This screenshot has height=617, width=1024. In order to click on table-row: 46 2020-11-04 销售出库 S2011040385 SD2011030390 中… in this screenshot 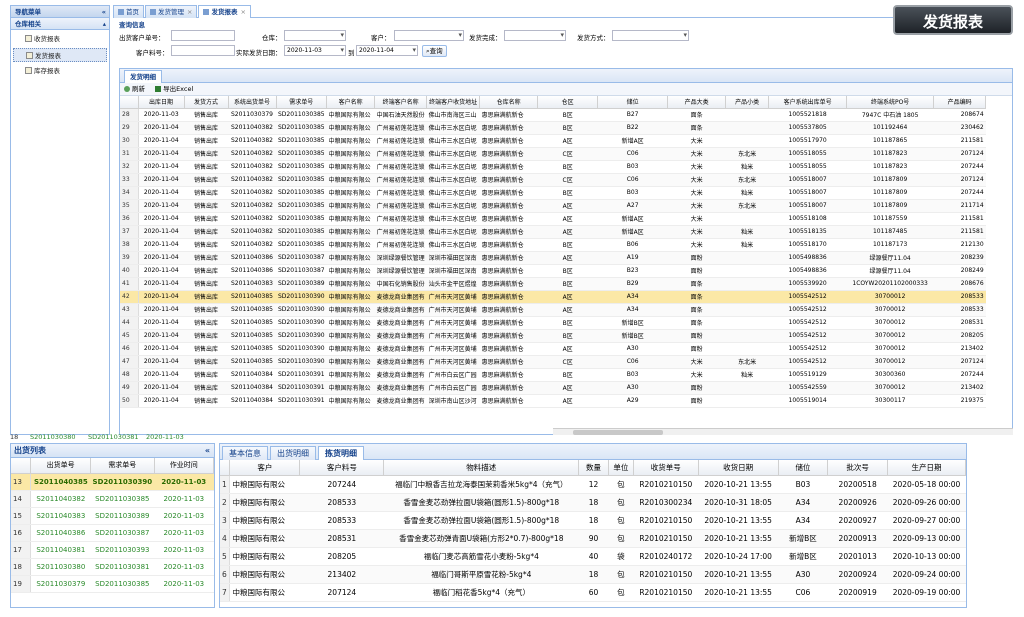, I will do `click(553, 349)`.